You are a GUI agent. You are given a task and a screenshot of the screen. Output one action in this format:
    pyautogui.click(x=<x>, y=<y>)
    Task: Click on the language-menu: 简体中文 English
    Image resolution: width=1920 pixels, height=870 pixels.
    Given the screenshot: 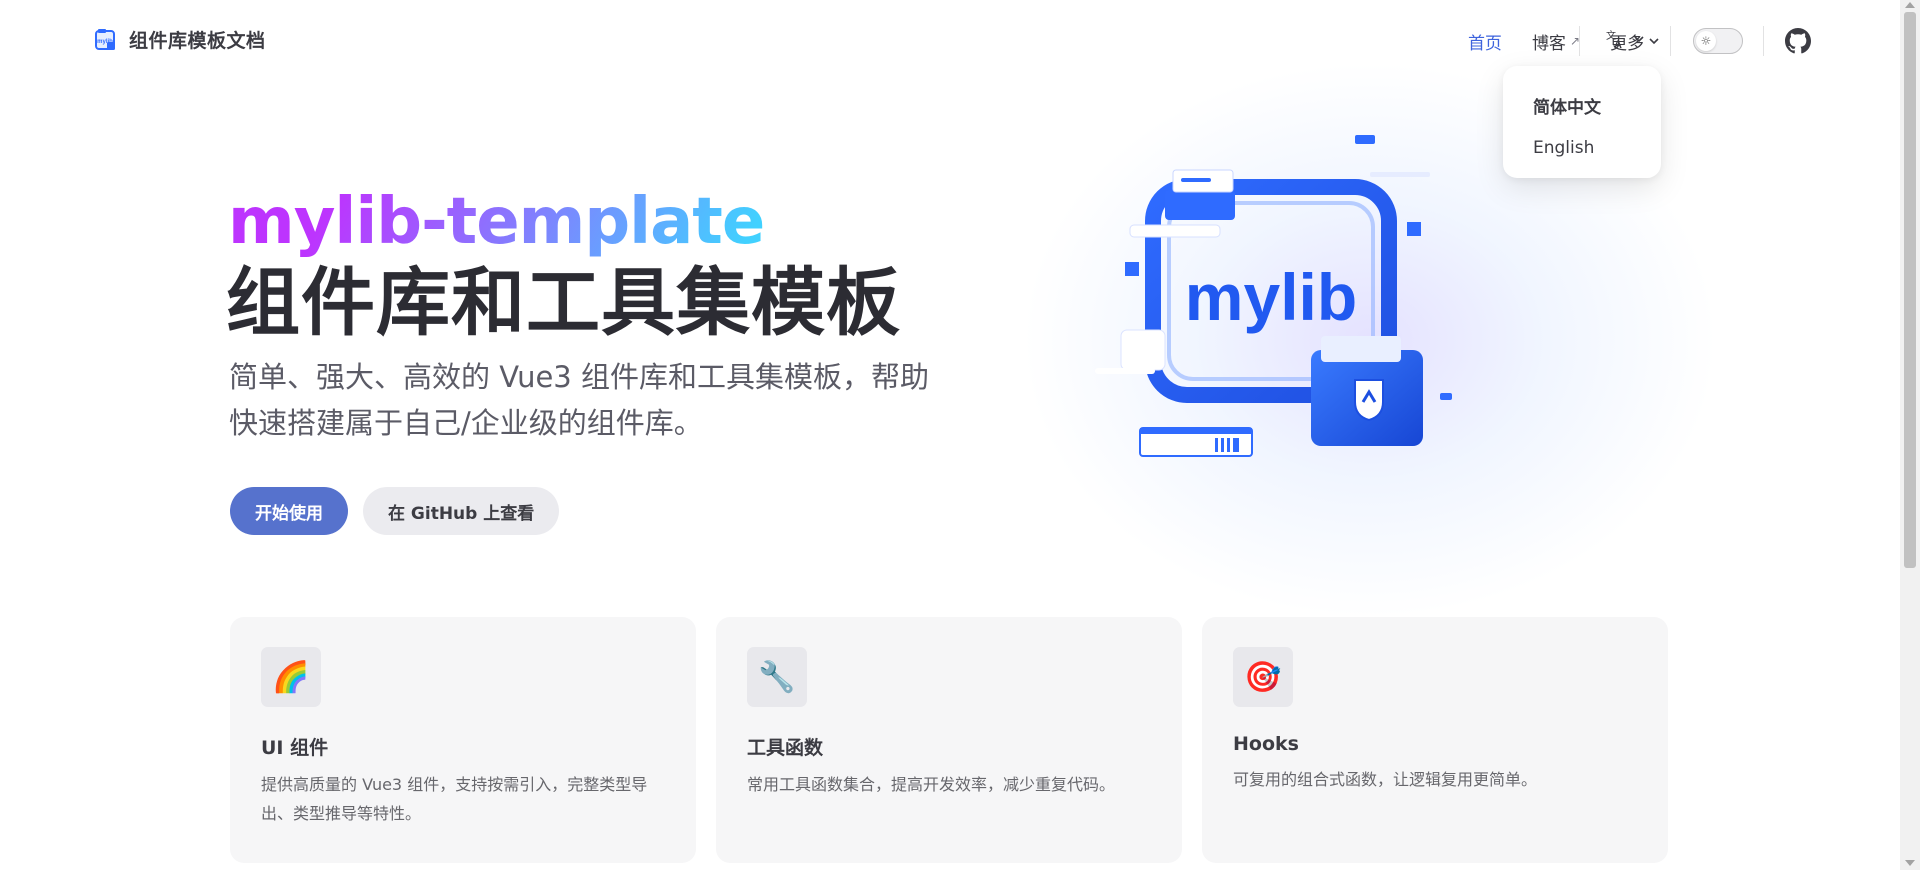 What is the action you would take?
    pyautogui.click(x=1582, y=122)
    